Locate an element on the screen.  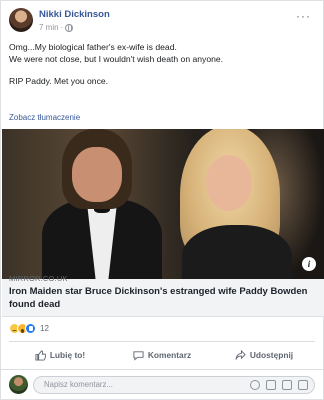
reaction-count: 12 is located at coordinates (44, 328).